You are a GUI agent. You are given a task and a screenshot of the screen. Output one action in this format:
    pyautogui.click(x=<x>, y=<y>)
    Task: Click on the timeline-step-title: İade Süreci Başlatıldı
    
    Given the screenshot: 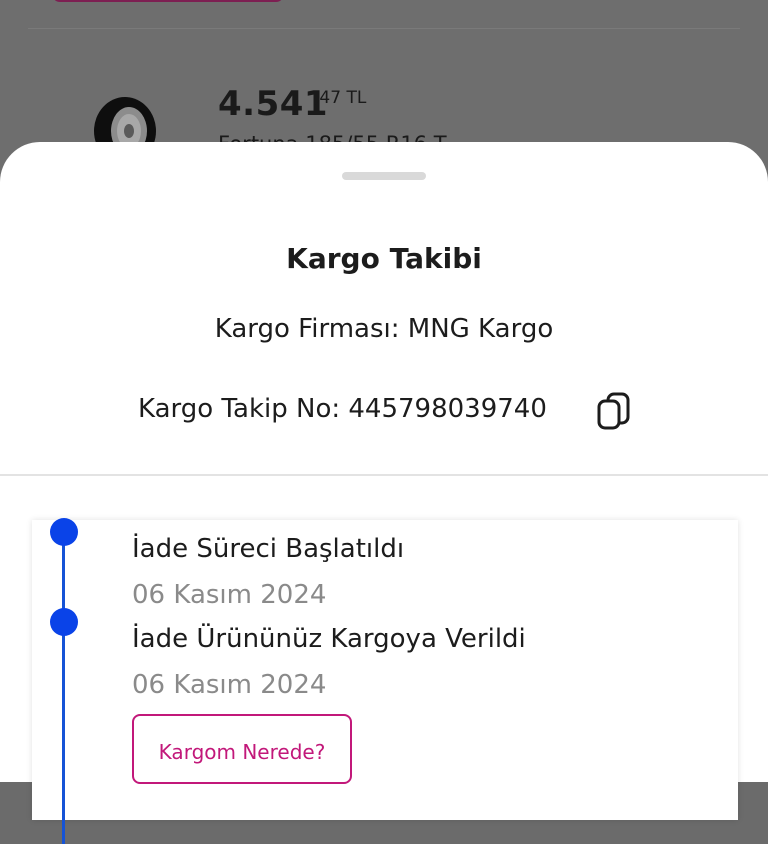 What is the action you would take?
    pyautogui.click(x=268, y=549)
    